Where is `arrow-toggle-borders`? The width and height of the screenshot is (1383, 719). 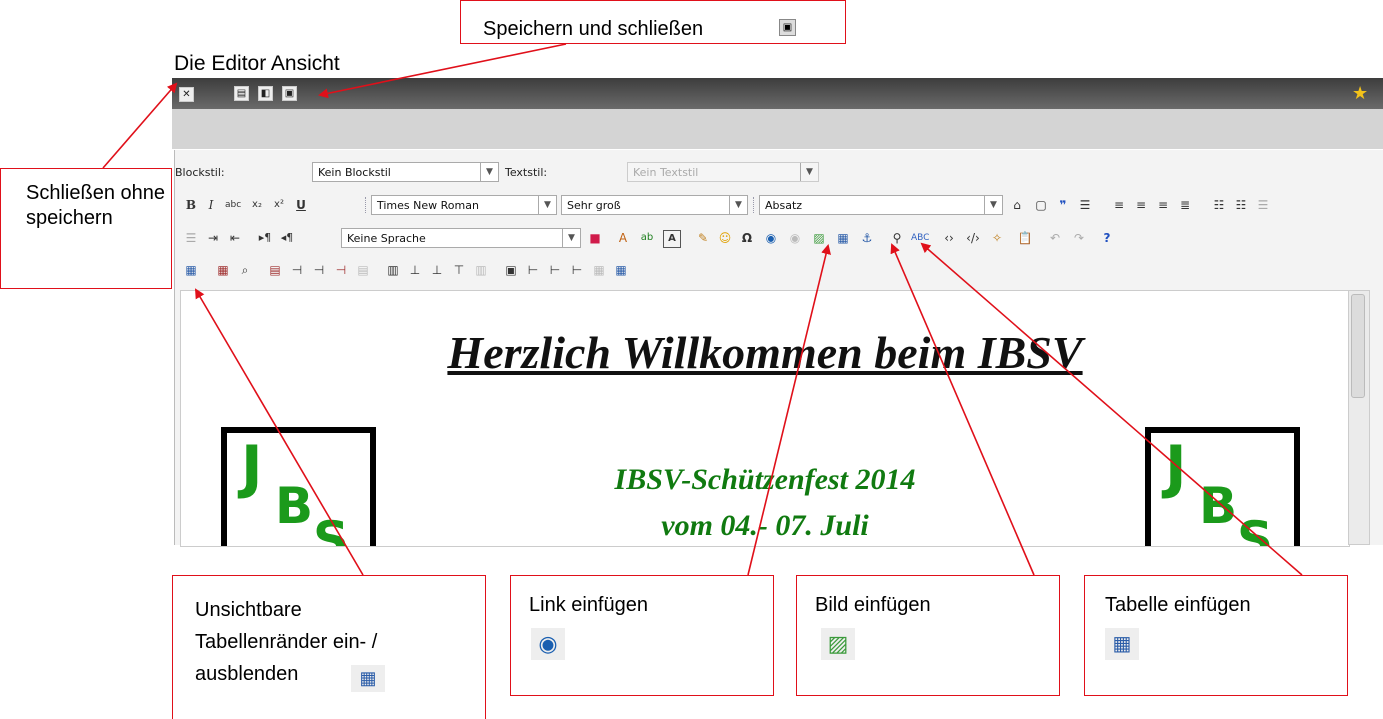 arrow-toggle-borders is located at coordinates (279, 432).